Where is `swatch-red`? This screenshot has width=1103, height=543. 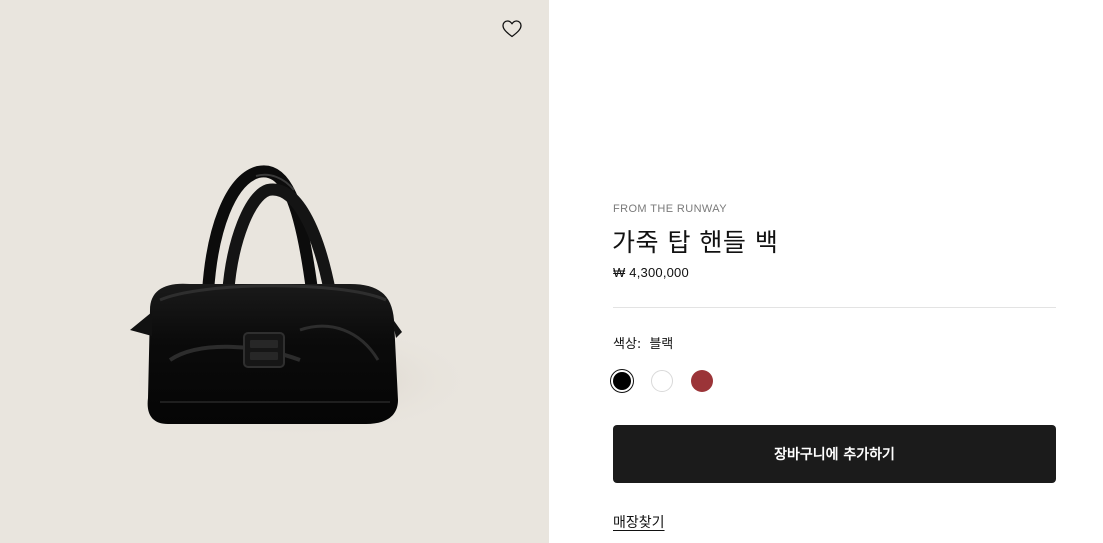 swatch-red is located at coordinates (702, 381).